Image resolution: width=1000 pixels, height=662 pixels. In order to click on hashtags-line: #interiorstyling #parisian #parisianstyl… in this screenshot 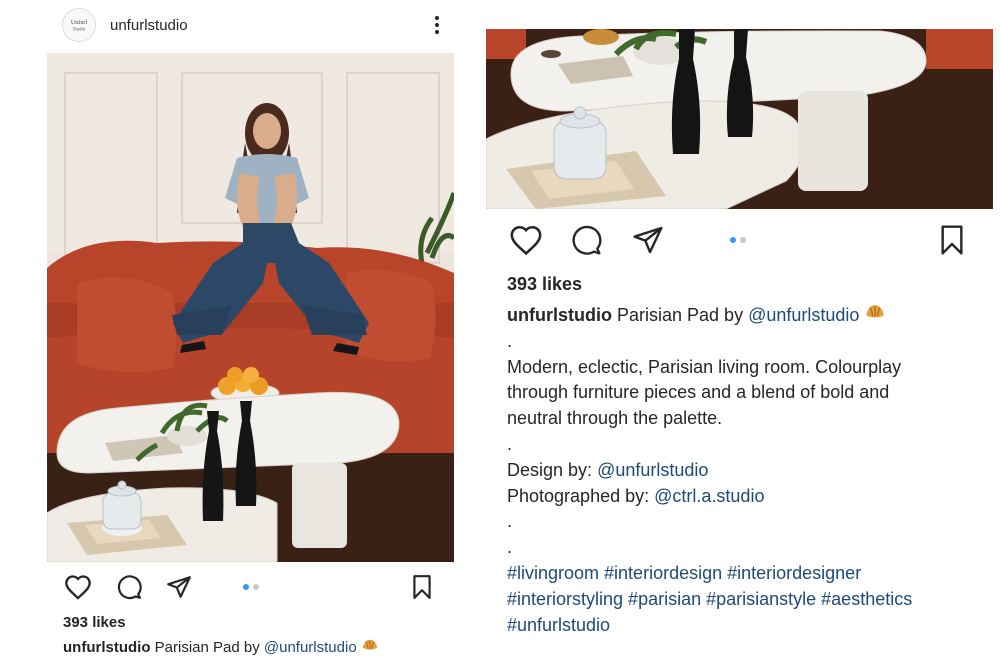, I will do `click(747, 600)`.